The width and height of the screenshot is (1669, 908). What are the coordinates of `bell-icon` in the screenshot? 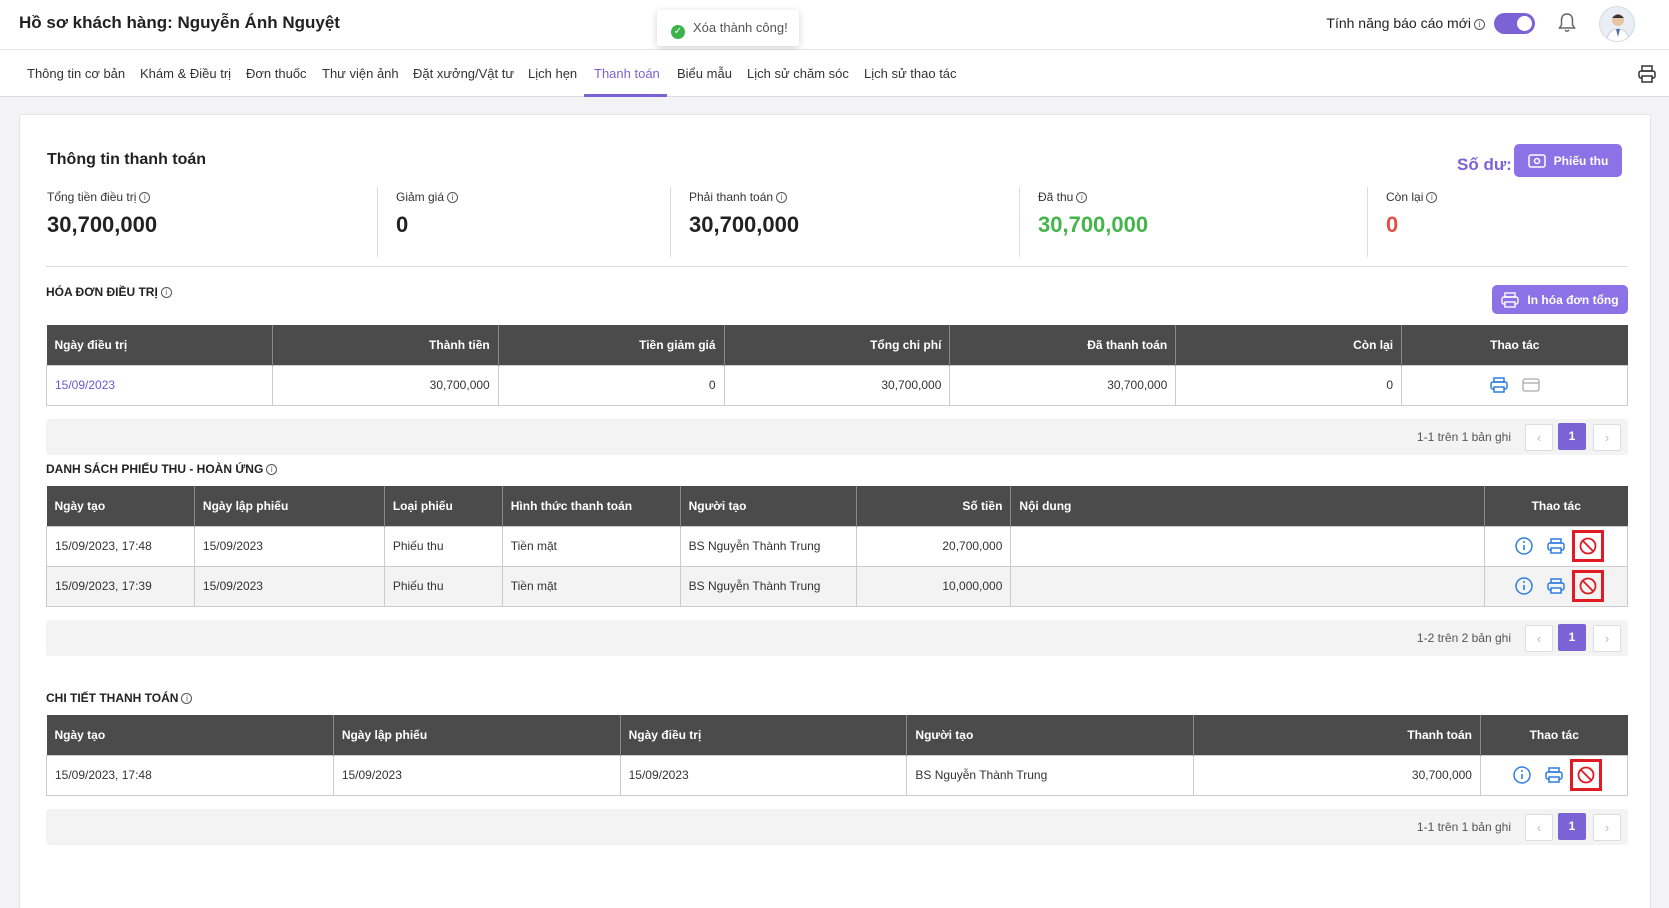 It's located at (1567, 23).